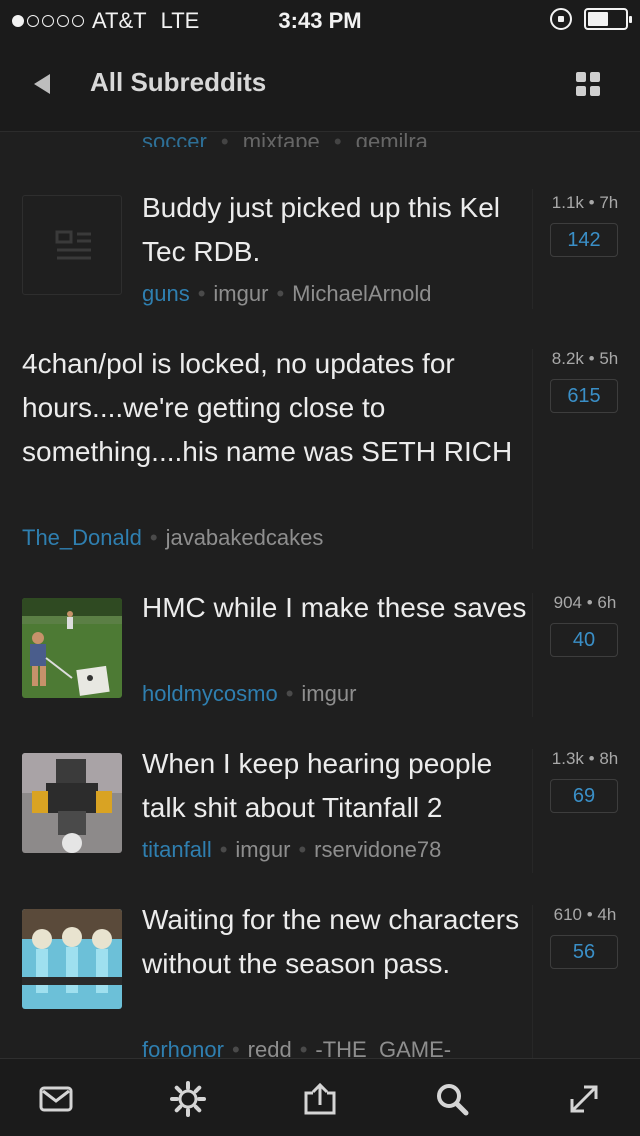  What do you see at coordinates (42, 84) in the screenshot?
I see `chevron-left-icon` at bounding box center [42, 84].